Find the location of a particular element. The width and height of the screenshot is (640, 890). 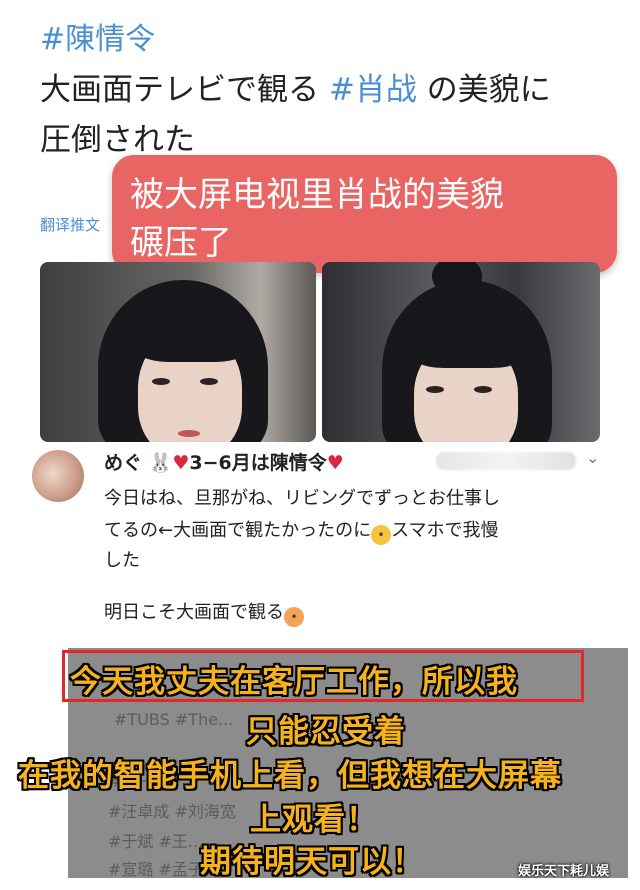

caption-line2: 碾压了 is located at coordinates (181, 243).